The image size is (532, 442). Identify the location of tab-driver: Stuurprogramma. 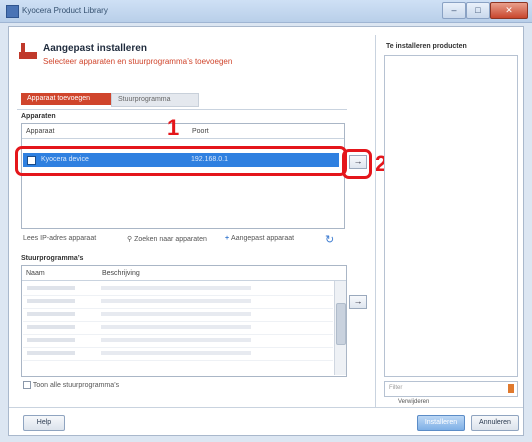
(155, 100).